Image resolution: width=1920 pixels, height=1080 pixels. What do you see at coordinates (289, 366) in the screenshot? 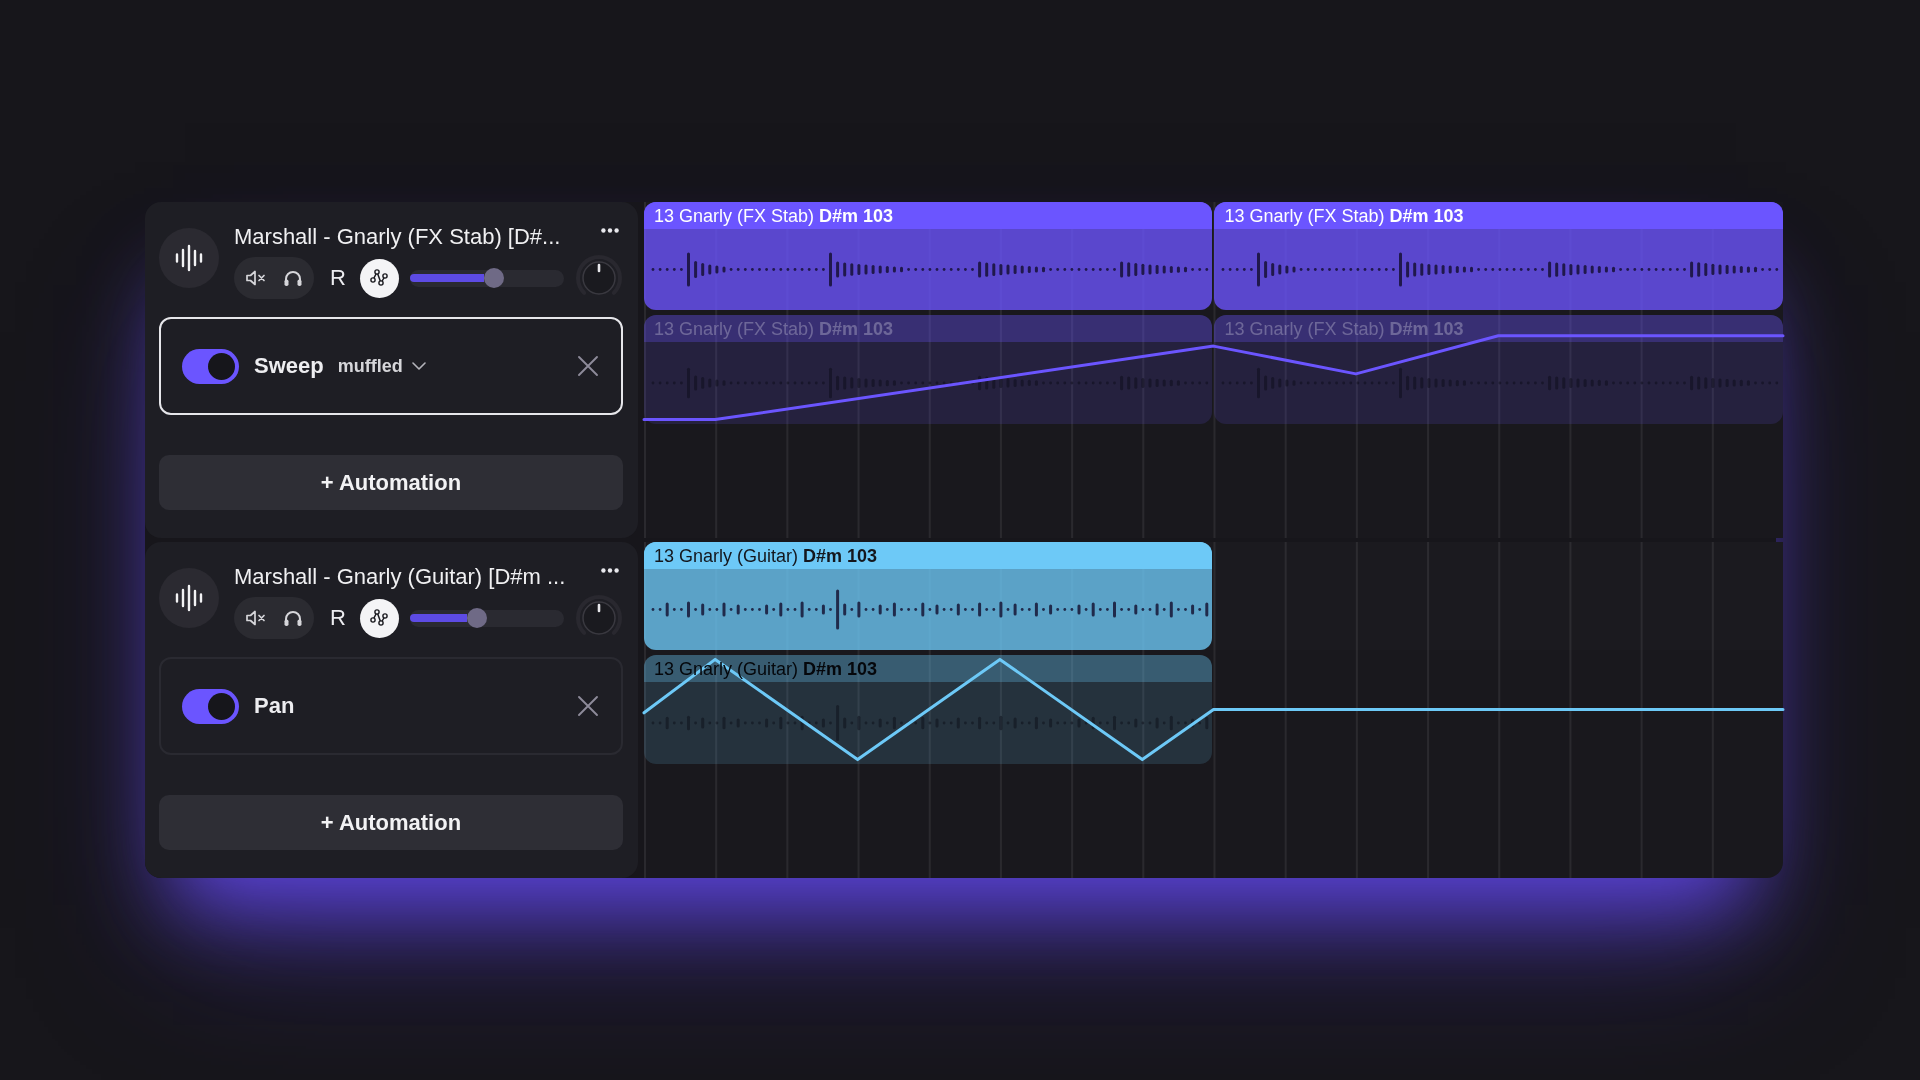
I see `automation-name: Sweep` at bounding box center [289, 366].